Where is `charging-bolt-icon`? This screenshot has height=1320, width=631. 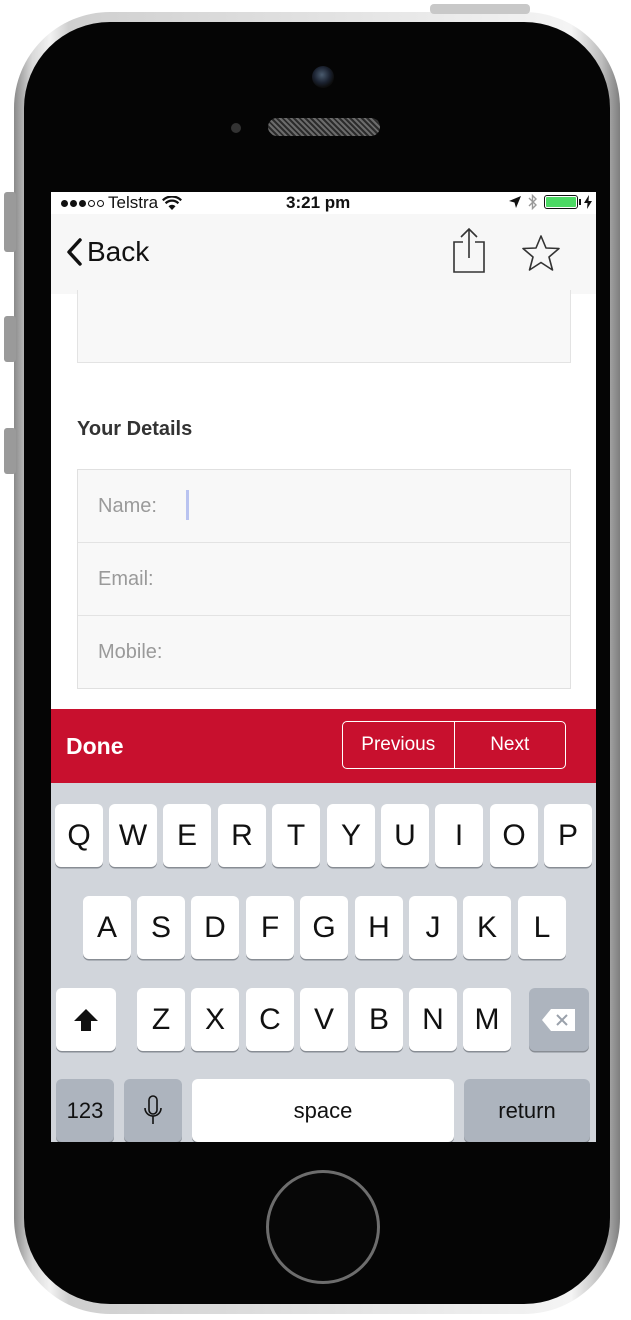
charging-bolt-icon is located at coordinates (588, 202).